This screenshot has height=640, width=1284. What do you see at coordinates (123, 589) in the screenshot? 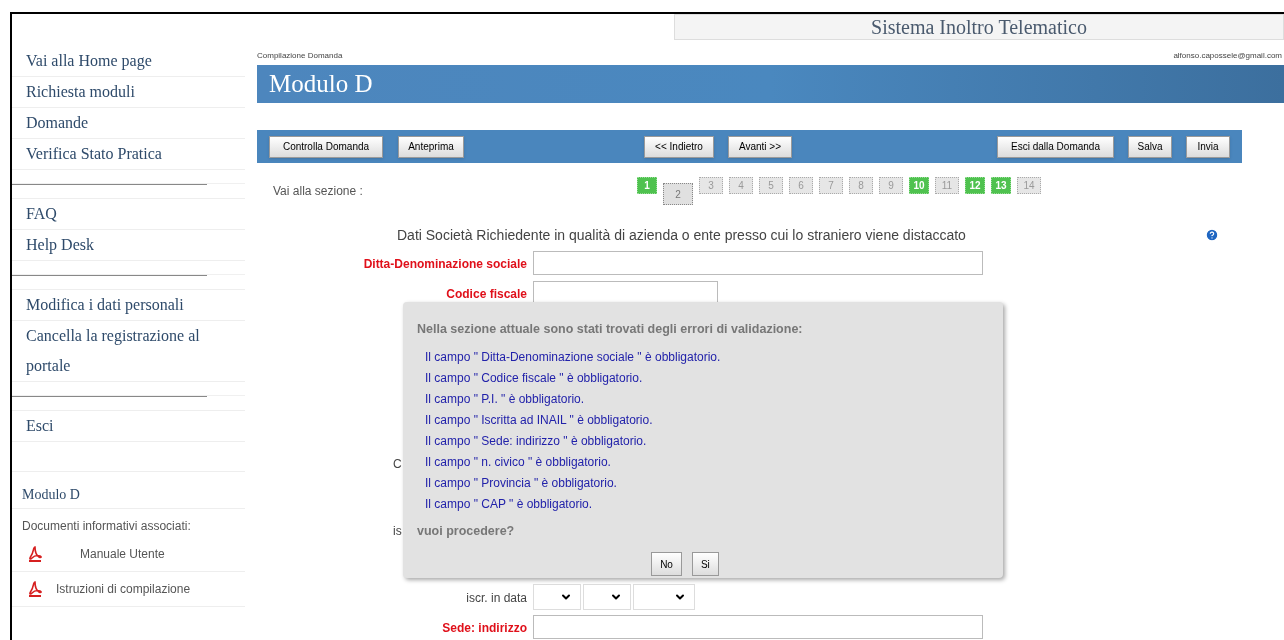
I see `document-link: Istruzioni di compilazione` at bounding box center [123, 589].